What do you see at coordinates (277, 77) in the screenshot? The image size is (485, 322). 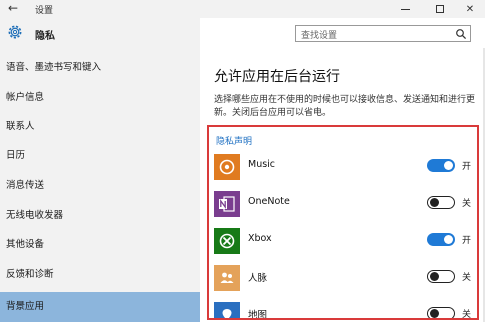 I see `page-title: 允许应用在后台运行` at bounding box center [277, 77].